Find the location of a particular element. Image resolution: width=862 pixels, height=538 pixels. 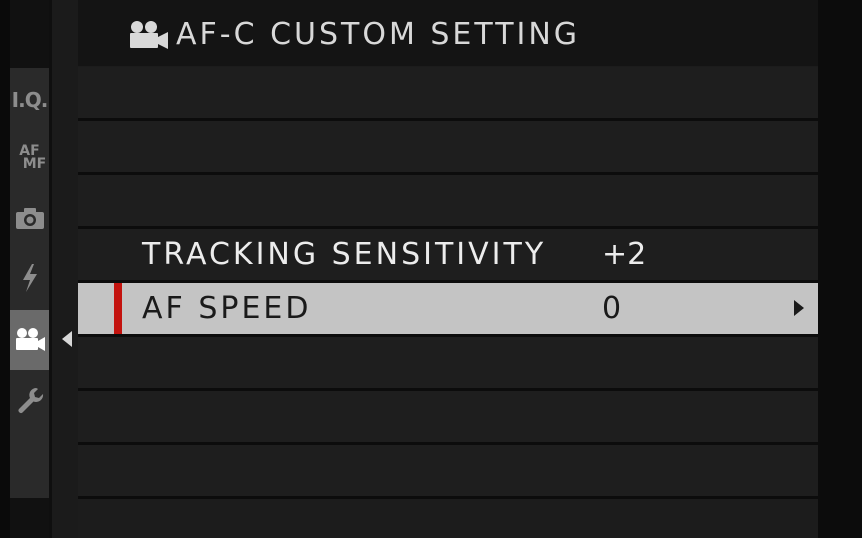

menu-item-value: +2 is located at coordinates (624, 254).